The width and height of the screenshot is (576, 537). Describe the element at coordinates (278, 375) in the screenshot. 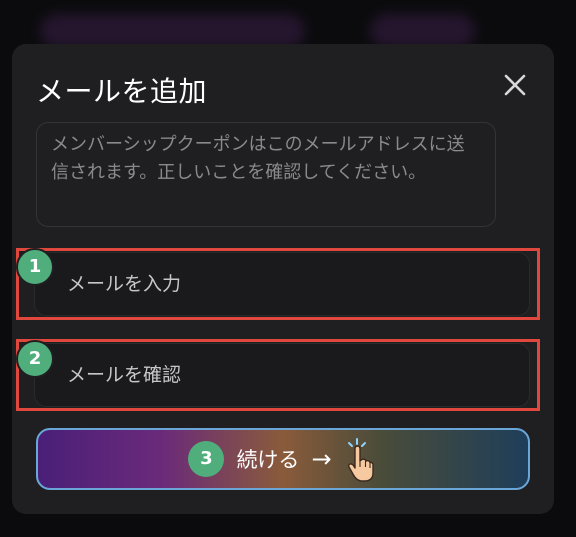

I see `confirm-email-field-highlight` at that location.